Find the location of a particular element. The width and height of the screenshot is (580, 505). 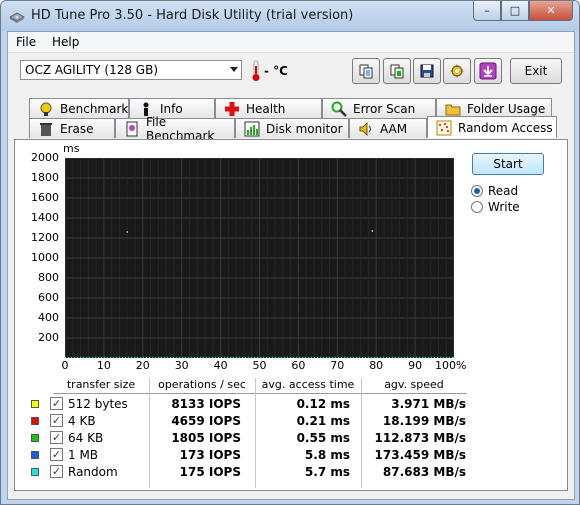

save-icon is located at coordinates (427, 71).